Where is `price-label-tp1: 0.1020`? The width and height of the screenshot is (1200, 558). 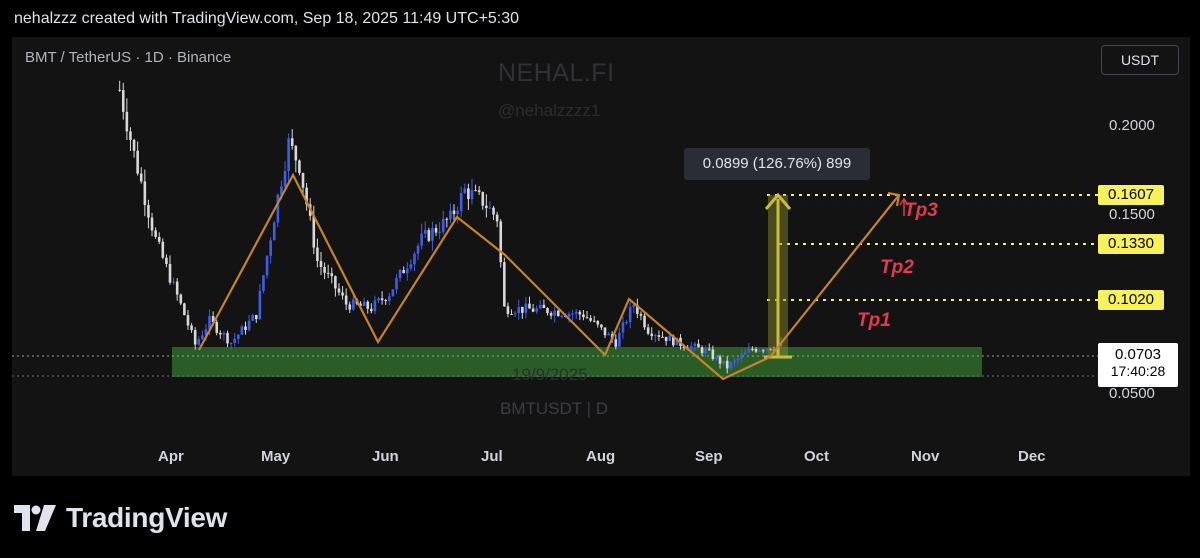
price-label-tp1: 0.1020 is located at coordinates (1131, 300).